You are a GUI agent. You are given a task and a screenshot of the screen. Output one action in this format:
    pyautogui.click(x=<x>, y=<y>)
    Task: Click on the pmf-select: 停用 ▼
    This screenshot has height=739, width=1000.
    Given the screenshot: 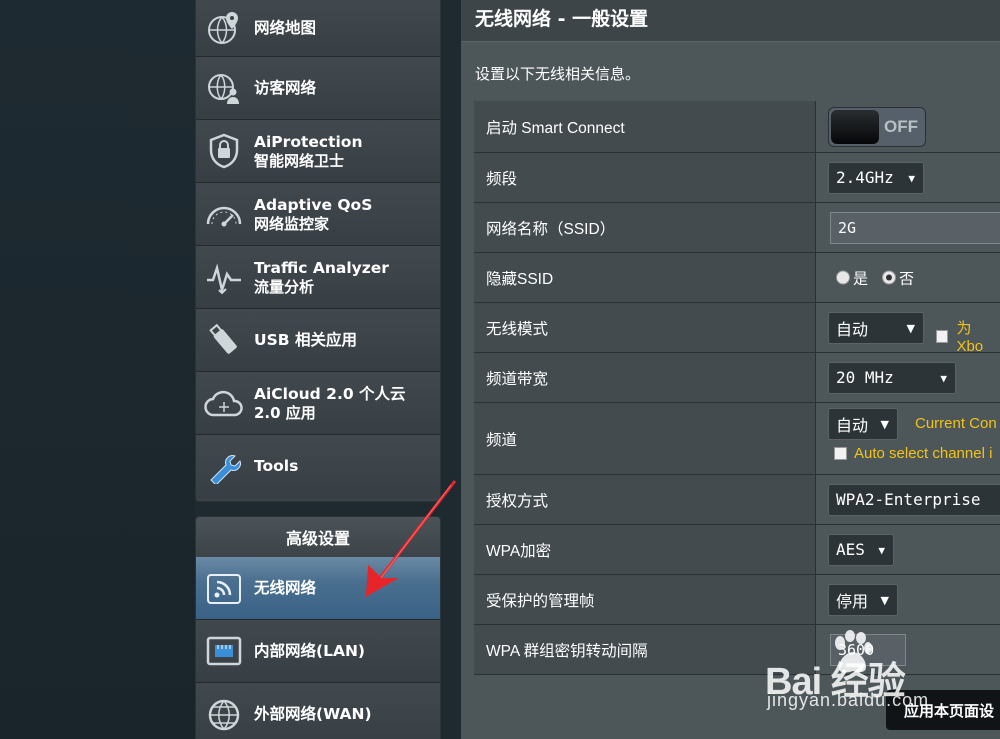 What is the action you would take?
    pyautogui.click(x=863, y=599)
    